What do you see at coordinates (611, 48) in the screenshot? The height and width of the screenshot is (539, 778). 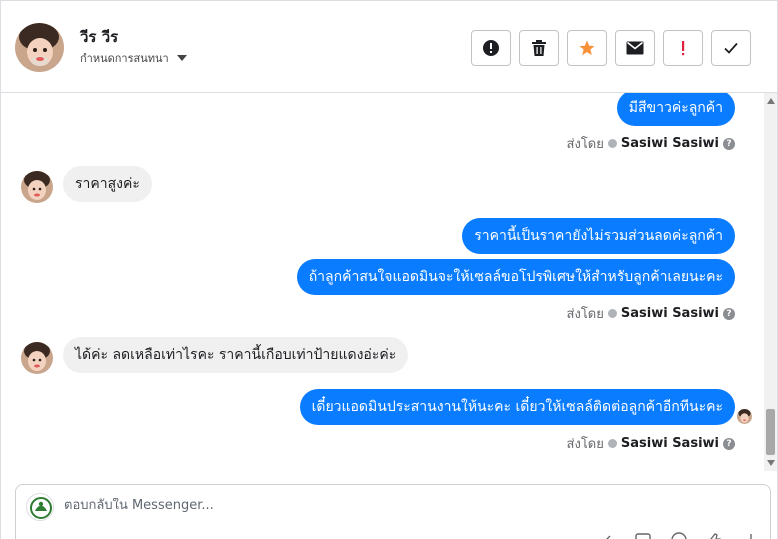 I see `conversation-actions` at bounding box center [611, 48].